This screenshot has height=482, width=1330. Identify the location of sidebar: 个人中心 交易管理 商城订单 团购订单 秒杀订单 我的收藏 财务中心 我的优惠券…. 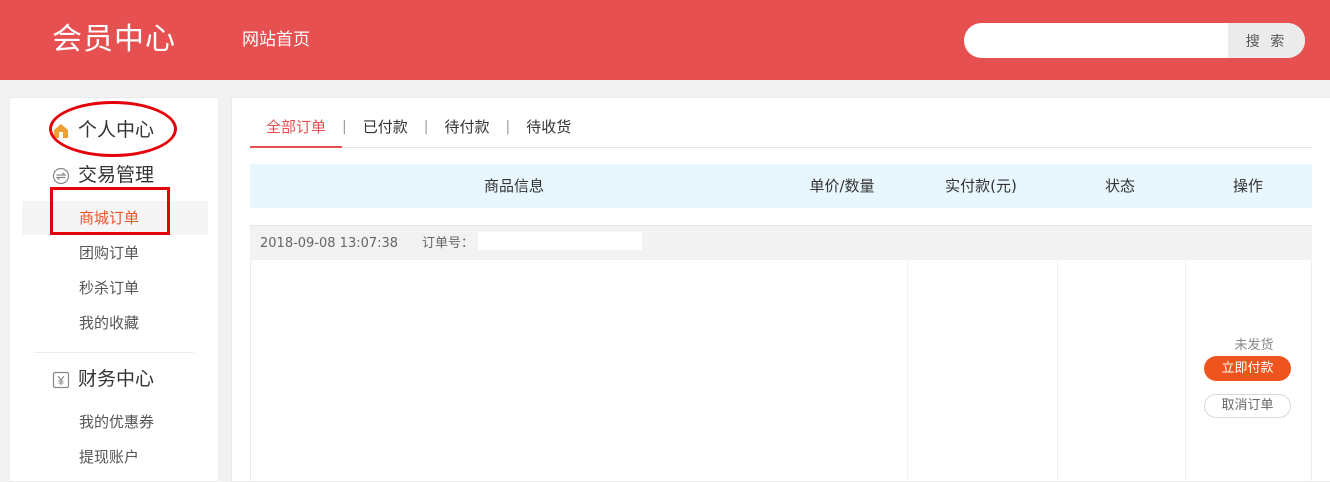
(114, 289).